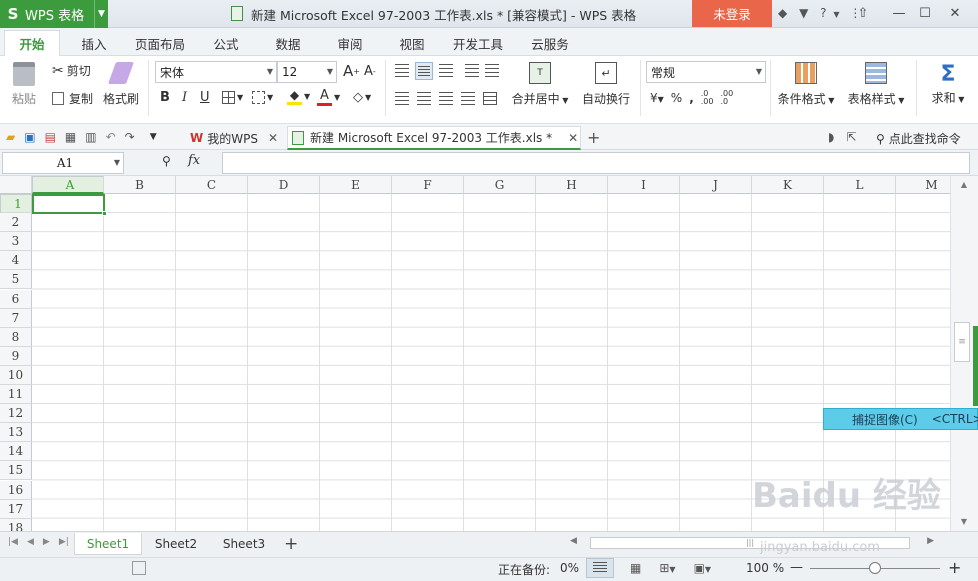 Image resolution: width=978 pixels, height=581 pixels. What do you see at coordinates (500, 185) in the screenshot?
I see `column-header-g: G` at bounding box center [500, 185].